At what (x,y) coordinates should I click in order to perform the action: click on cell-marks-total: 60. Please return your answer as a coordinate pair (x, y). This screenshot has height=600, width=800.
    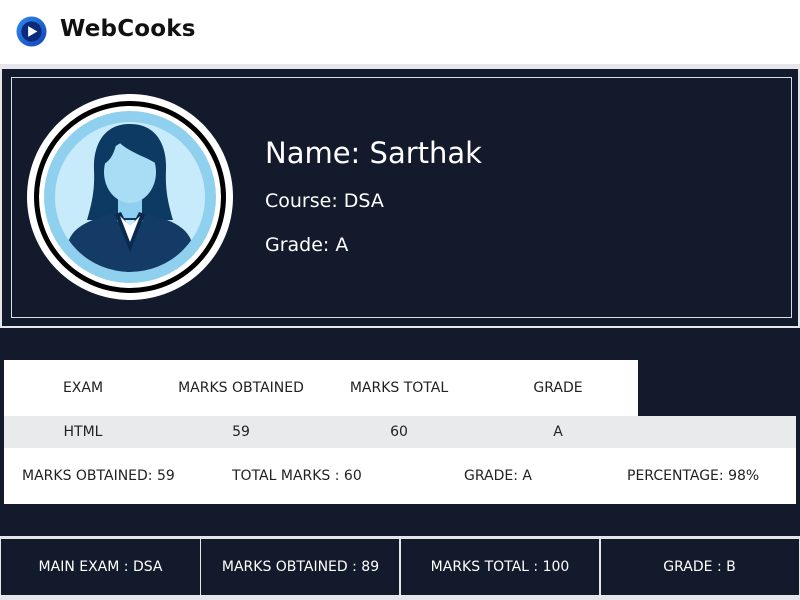
    Looking at the image, I should click on (399, 432).